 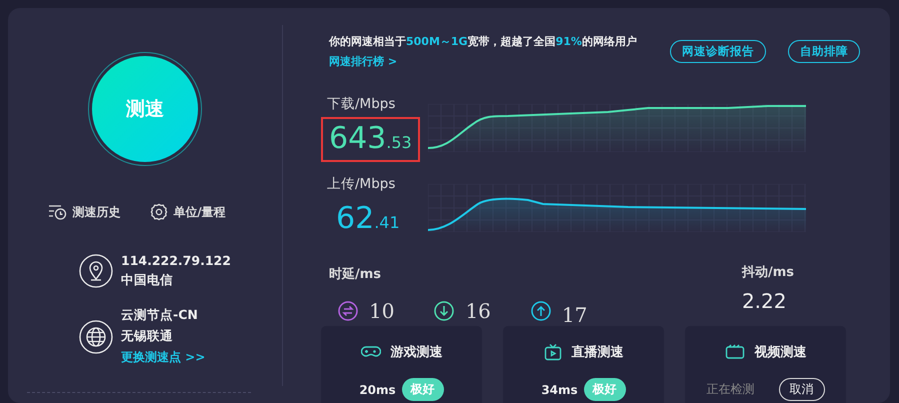 What do you see at coordinates (575, 315) in the screenshot?
I see `latency-value: 17` at bounding box center [575, 315].